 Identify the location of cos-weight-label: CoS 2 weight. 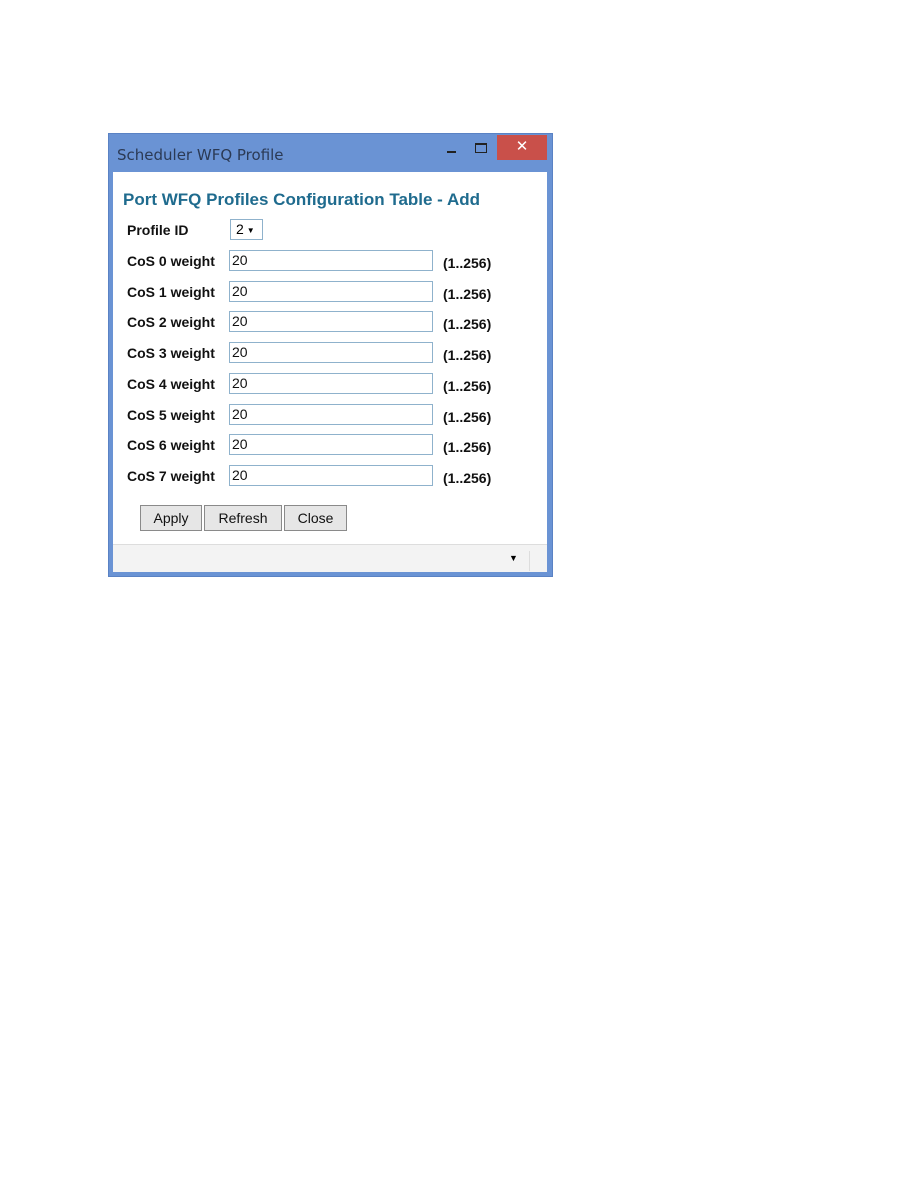
(171, 322).